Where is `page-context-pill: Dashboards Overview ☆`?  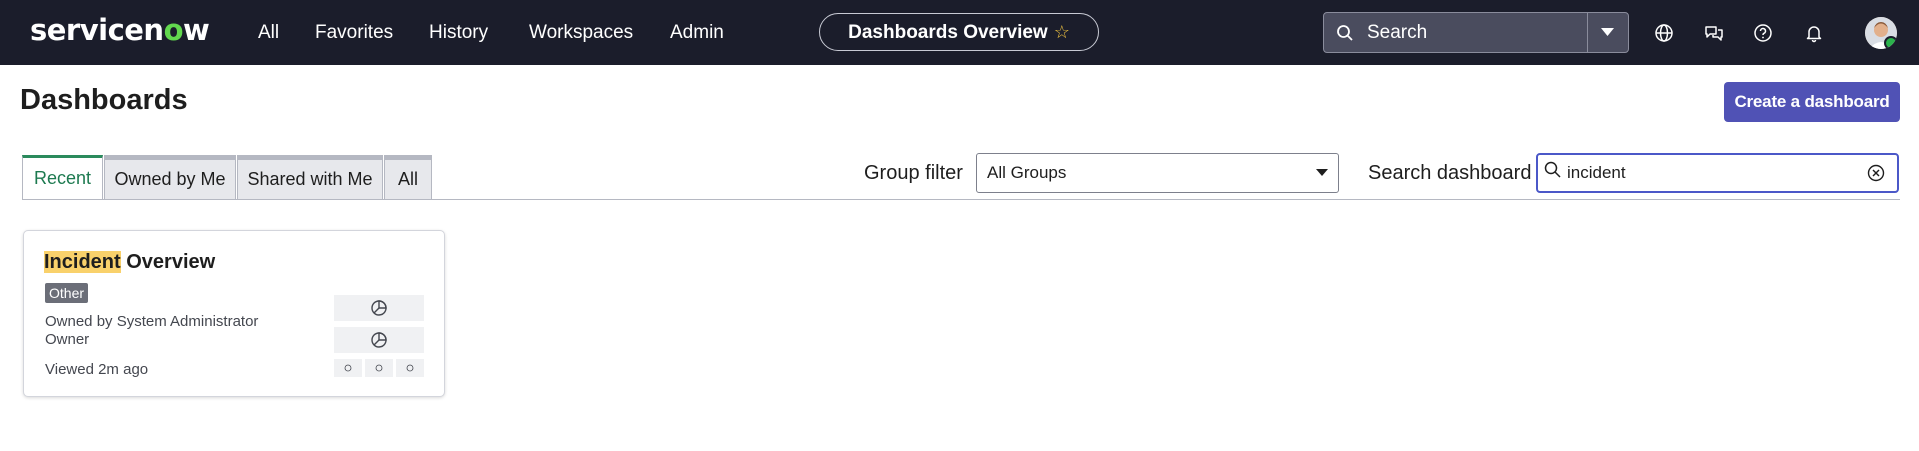
page-context-pill: Dashboards Overview ☆ is located at coordinates (959, 32).